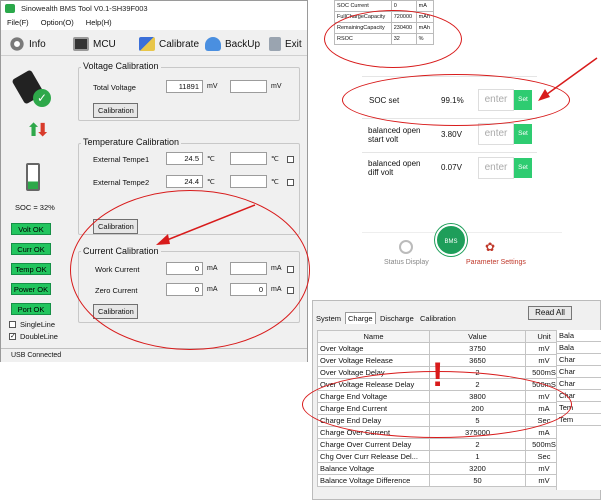 The height and width of the screenshot is (500, 601). Describe the element at coordinates (33, 177) in the screenshot. I see `battery-icon` at that location.